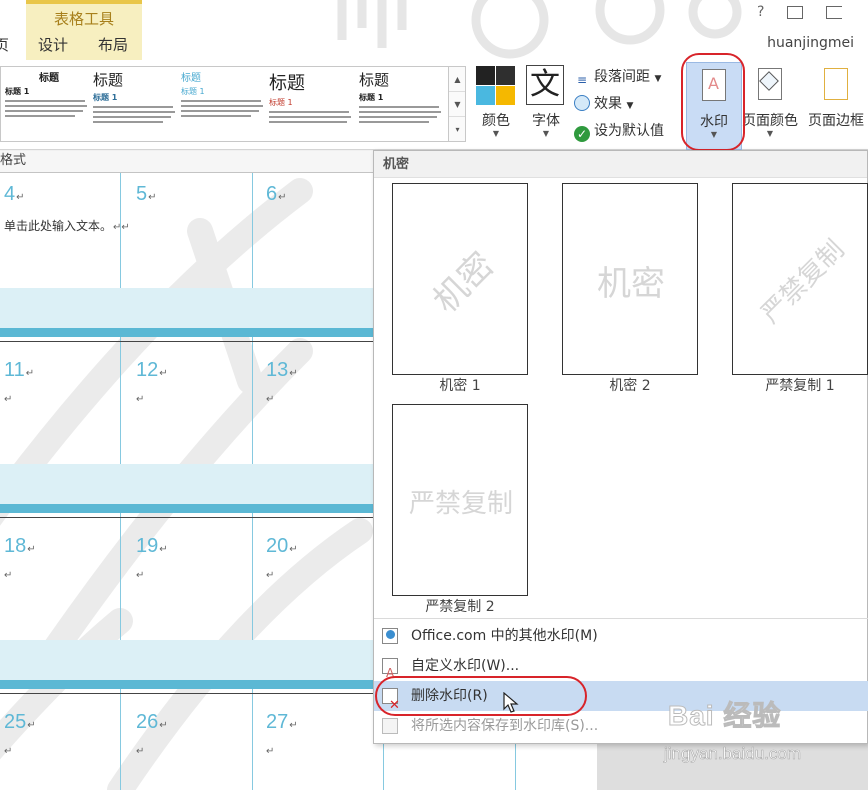 The image size is (868, 790). Describe the element at coordinates (282, 722) in the screenshot. I see `calendar-day: 27↵` at that location.